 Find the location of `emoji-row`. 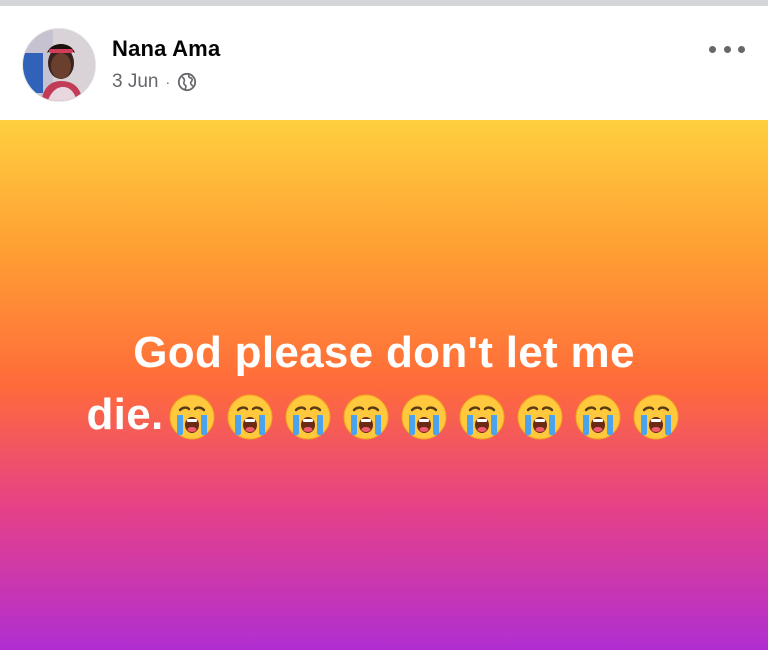

emoji-row is located at coordinates (424, 417).